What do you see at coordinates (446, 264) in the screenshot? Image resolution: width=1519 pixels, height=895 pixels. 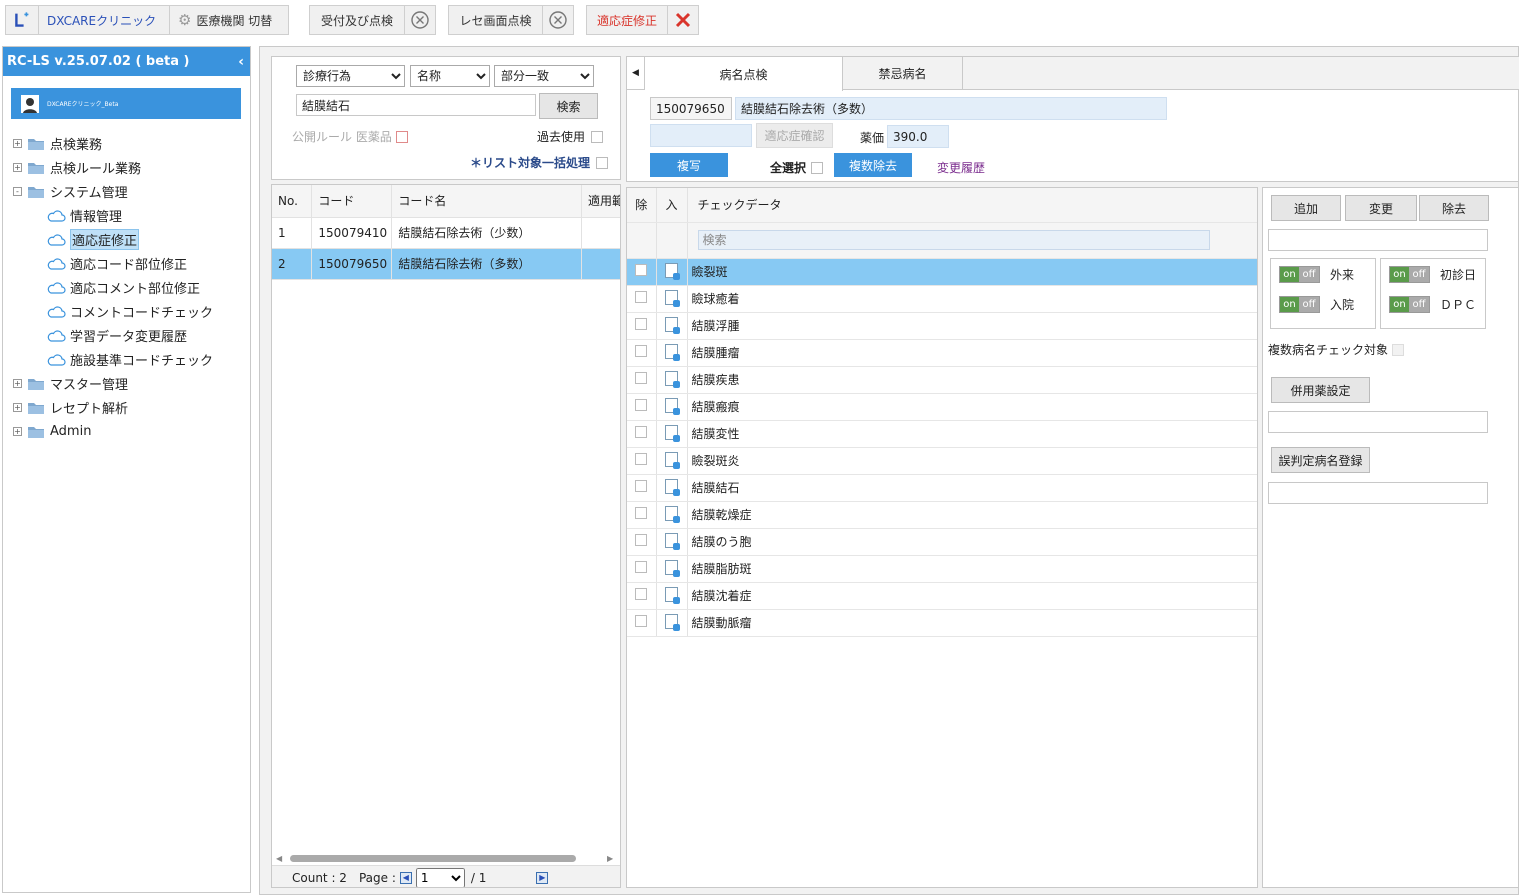 I see `table-row-selected: 2 150079650 結膜結石除去術（多数）` at bounding box center [446, 264].